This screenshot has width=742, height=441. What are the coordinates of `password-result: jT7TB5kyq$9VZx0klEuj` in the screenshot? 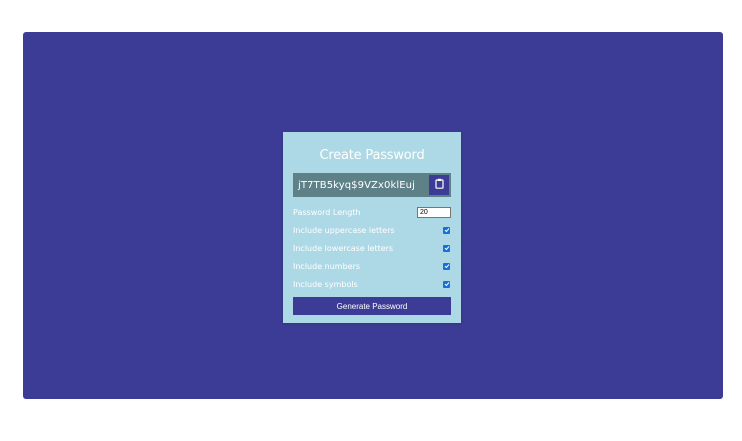 It's located at (372, 185).